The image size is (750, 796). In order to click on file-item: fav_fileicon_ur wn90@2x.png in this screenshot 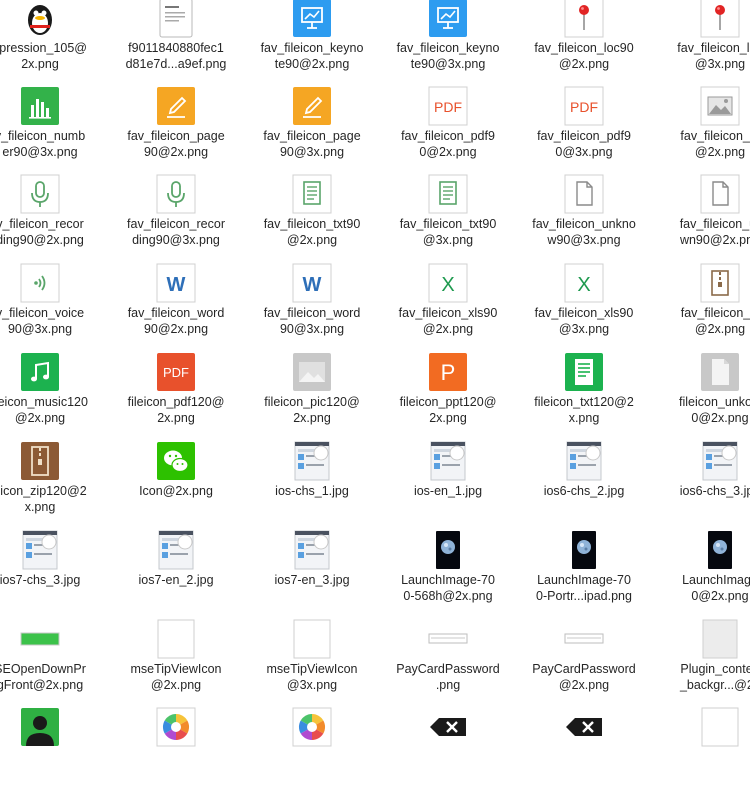, I will do `click(702, 218)`.